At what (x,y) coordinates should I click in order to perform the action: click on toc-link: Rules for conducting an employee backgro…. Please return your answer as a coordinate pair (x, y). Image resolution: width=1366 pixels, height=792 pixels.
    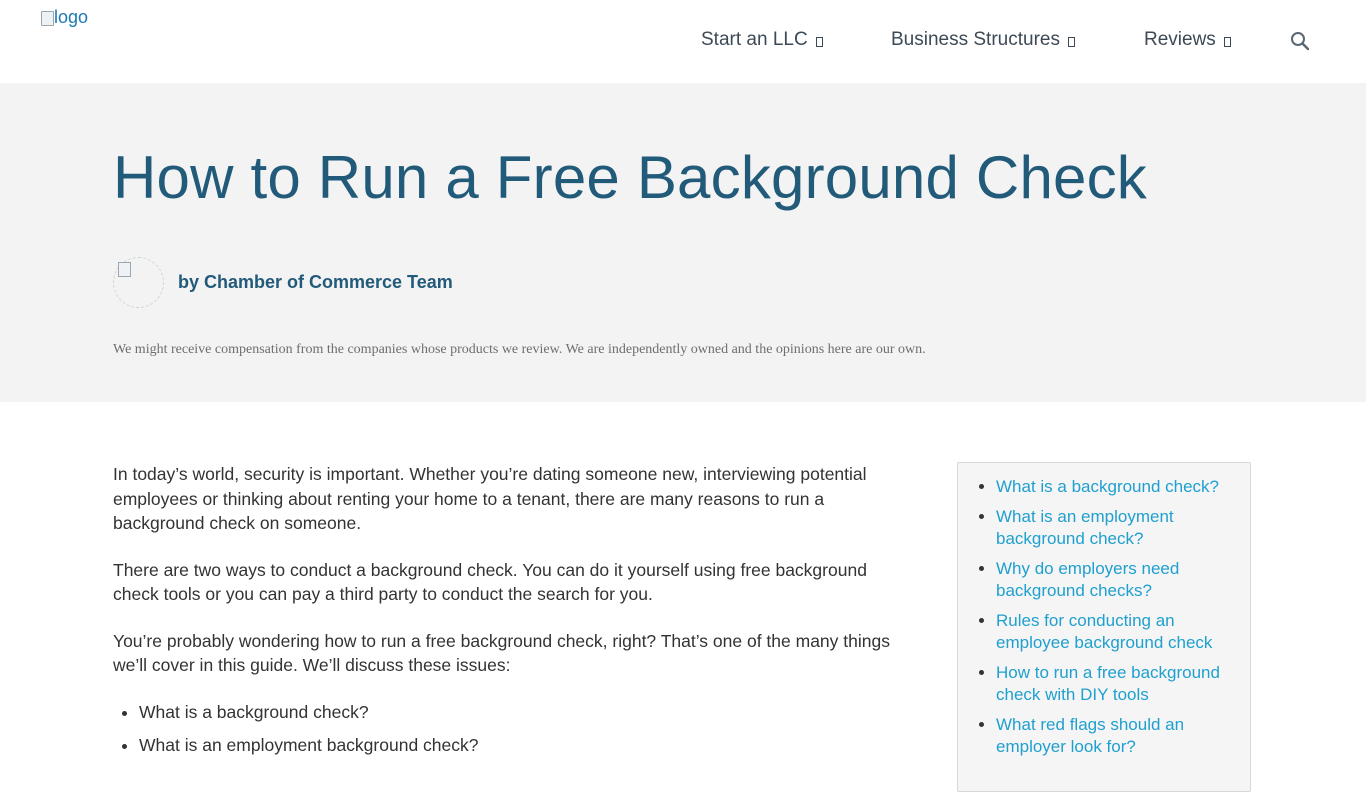
    Looking at the image, I should click on (1104, 631).